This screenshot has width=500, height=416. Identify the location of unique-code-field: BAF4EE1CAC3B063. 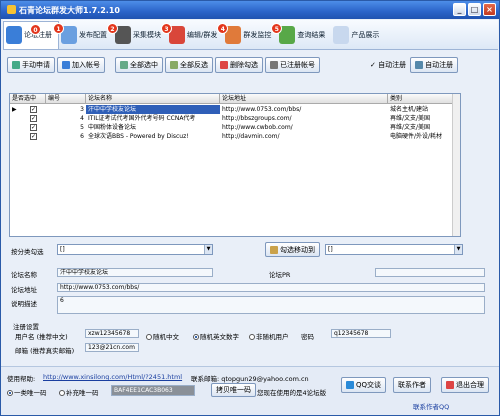
(153, 390).